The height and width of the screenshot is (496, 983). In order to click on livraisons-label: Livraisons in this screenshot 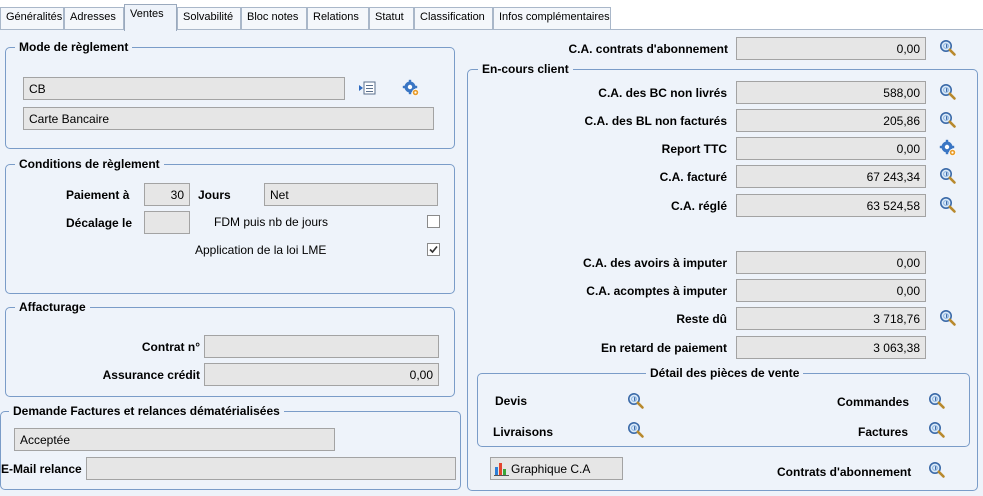, I will do `click(523, 432)`.